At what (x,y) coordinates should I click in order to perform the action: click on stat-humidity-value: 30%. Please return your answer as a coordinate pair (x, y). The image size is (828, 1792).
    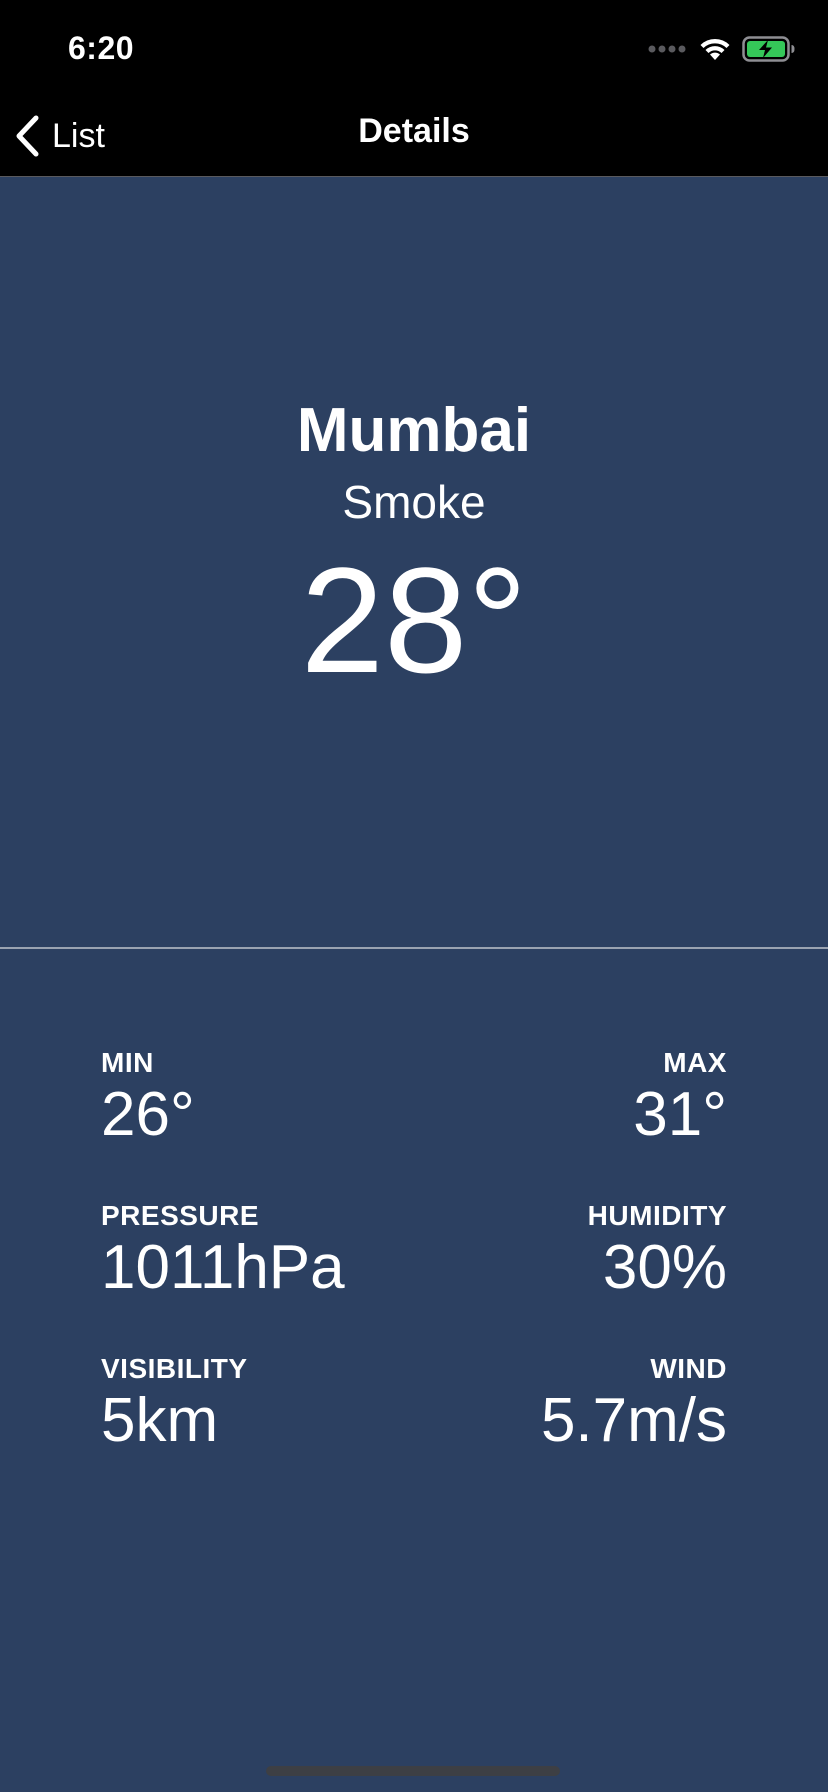
    Looking at the image, I should click on (664, 1267).